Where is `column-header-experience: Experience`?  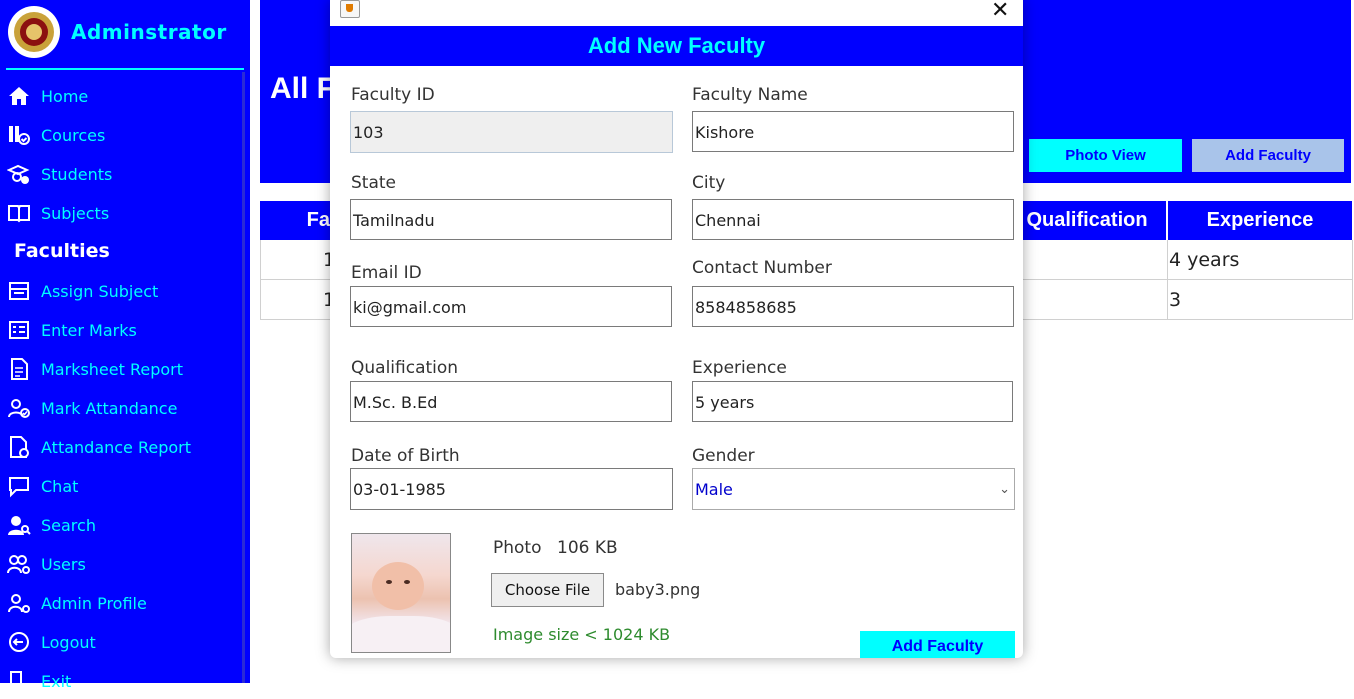
column-header-experience: Experience is located at coordinates (1260, 220).